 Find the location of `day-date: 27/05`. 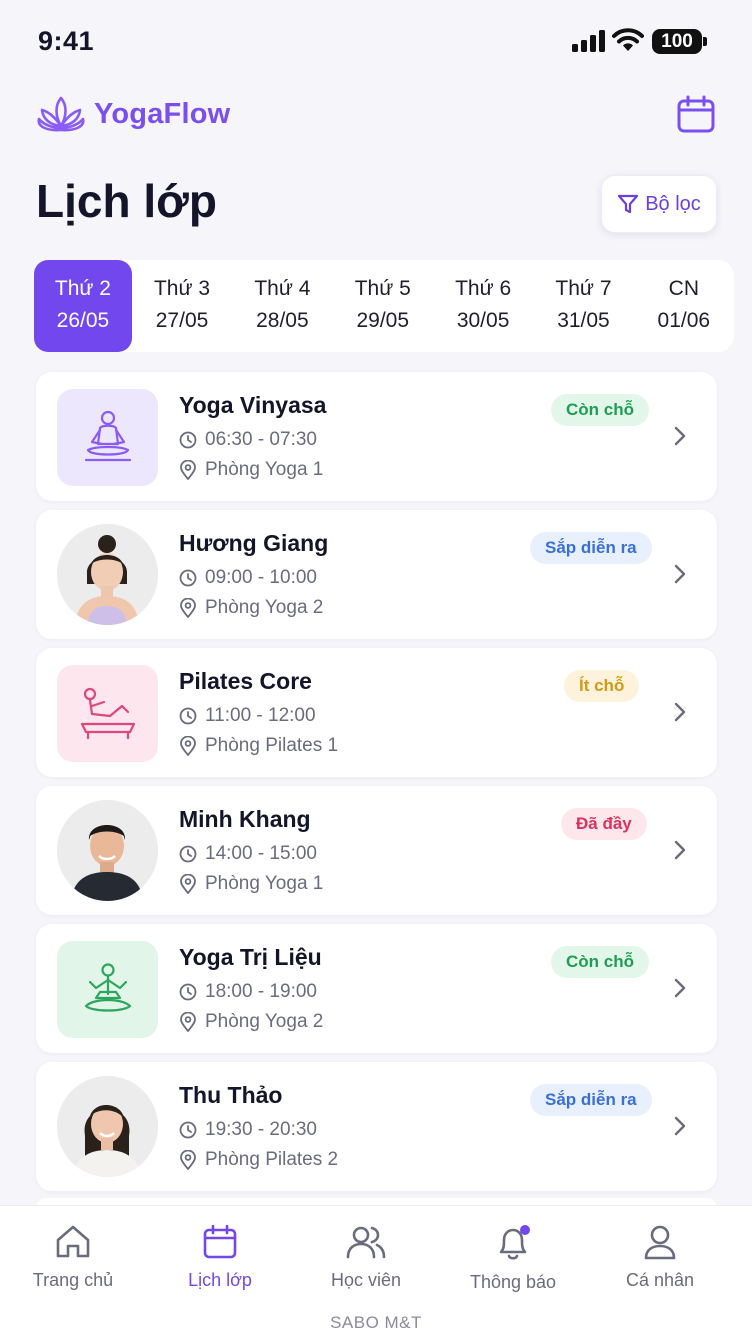

day-date: 27/05 is located at coordinates (182, 320).